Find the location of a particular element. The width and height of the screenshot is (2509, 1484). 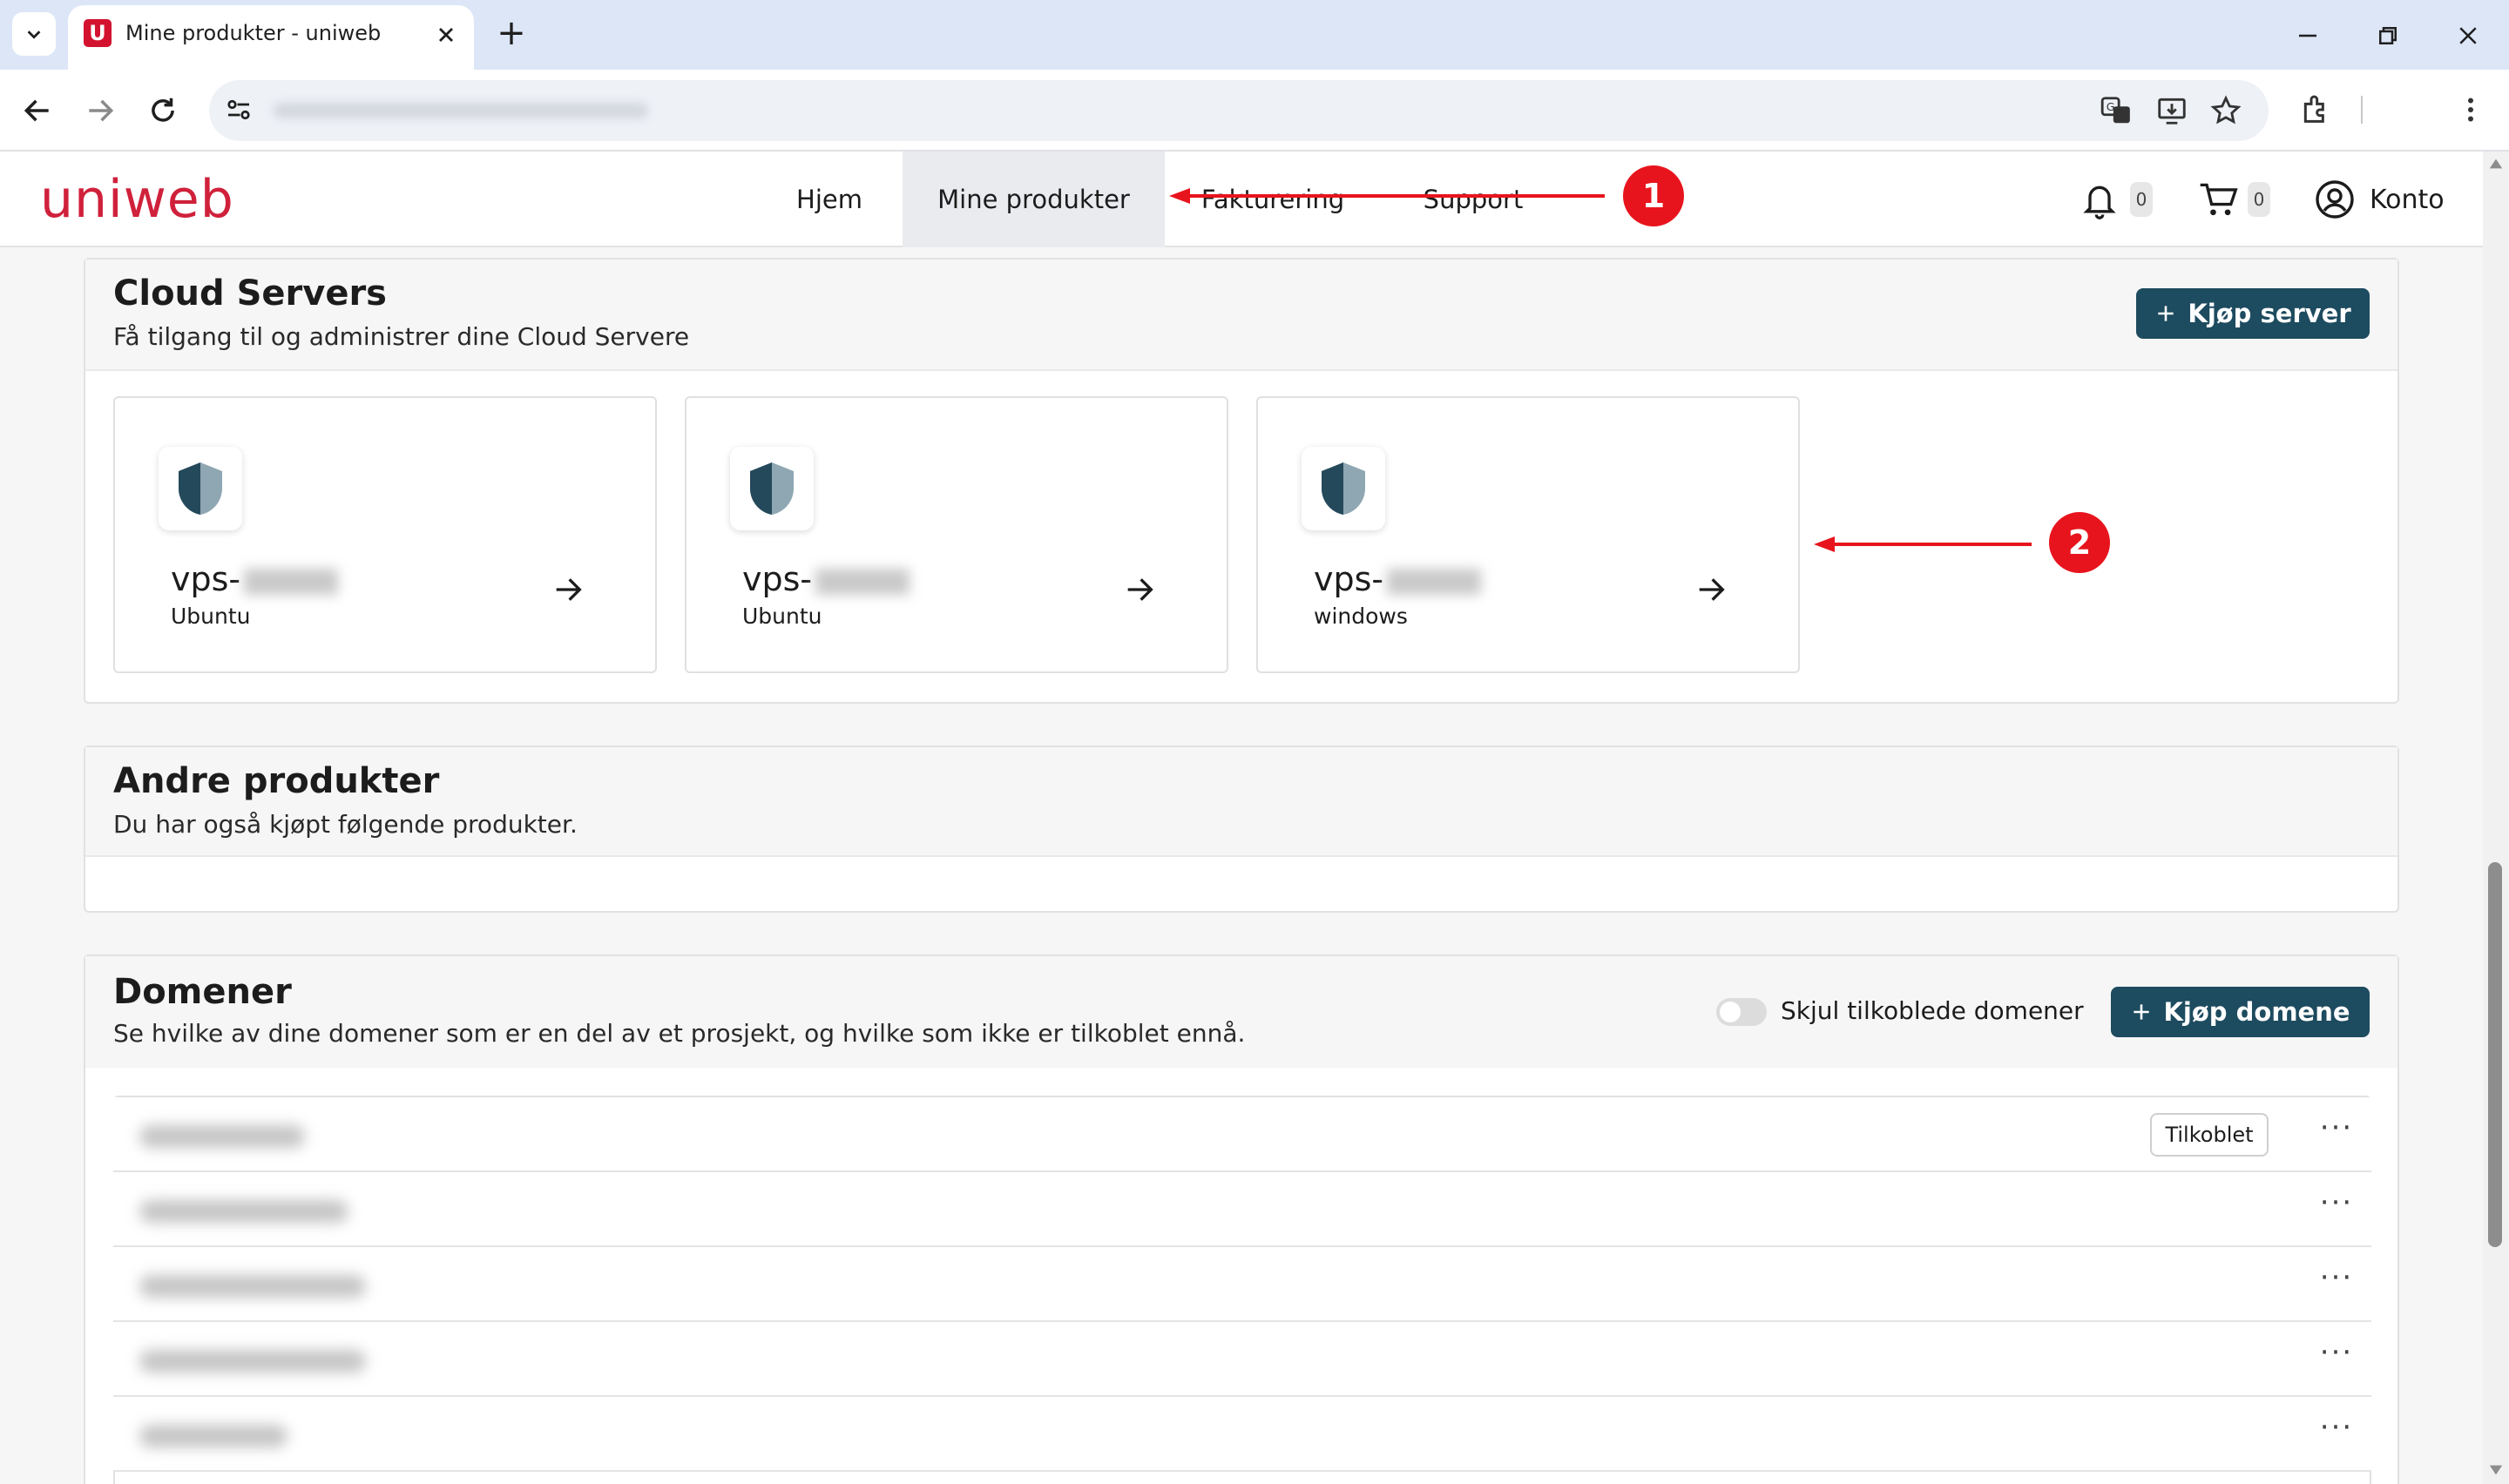

server-card: vps- windows is located at coordinates (1528, 534).